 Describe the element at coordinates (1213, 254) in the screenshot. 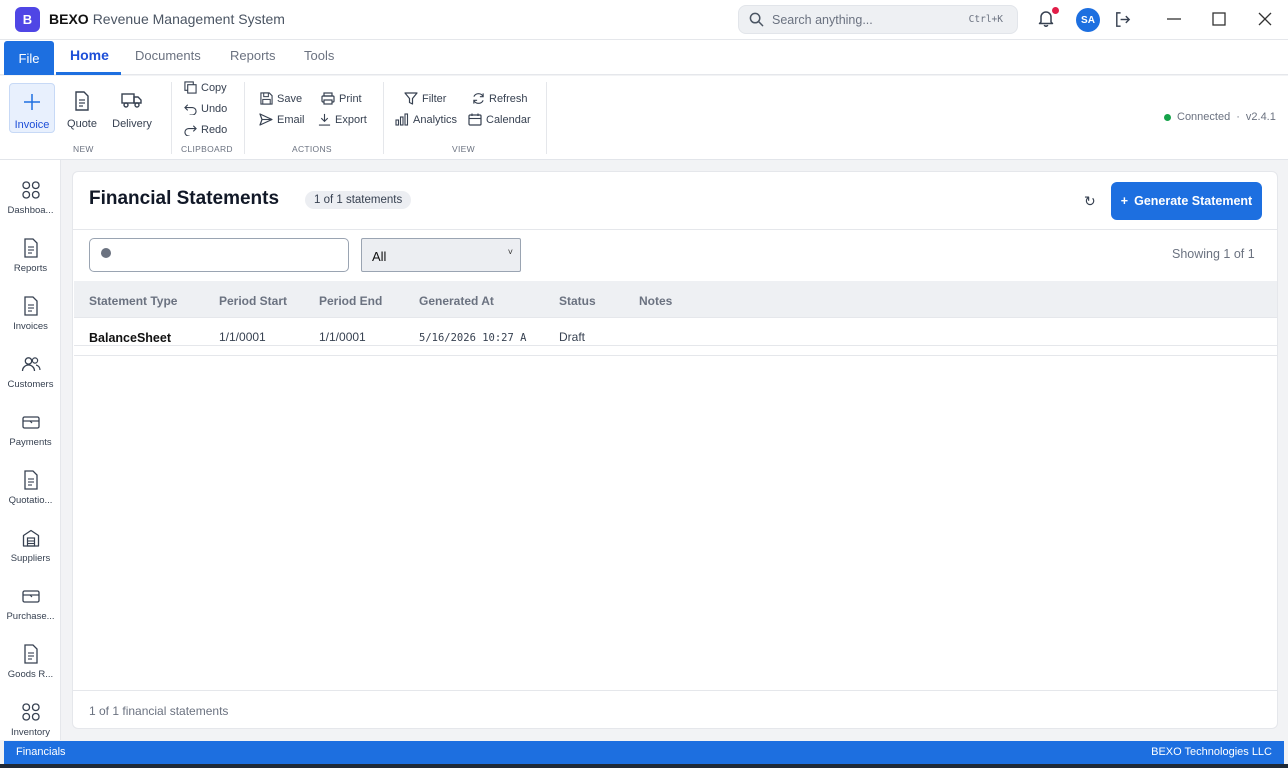

I see `showing-count: Showing 1 of 1` at that location.